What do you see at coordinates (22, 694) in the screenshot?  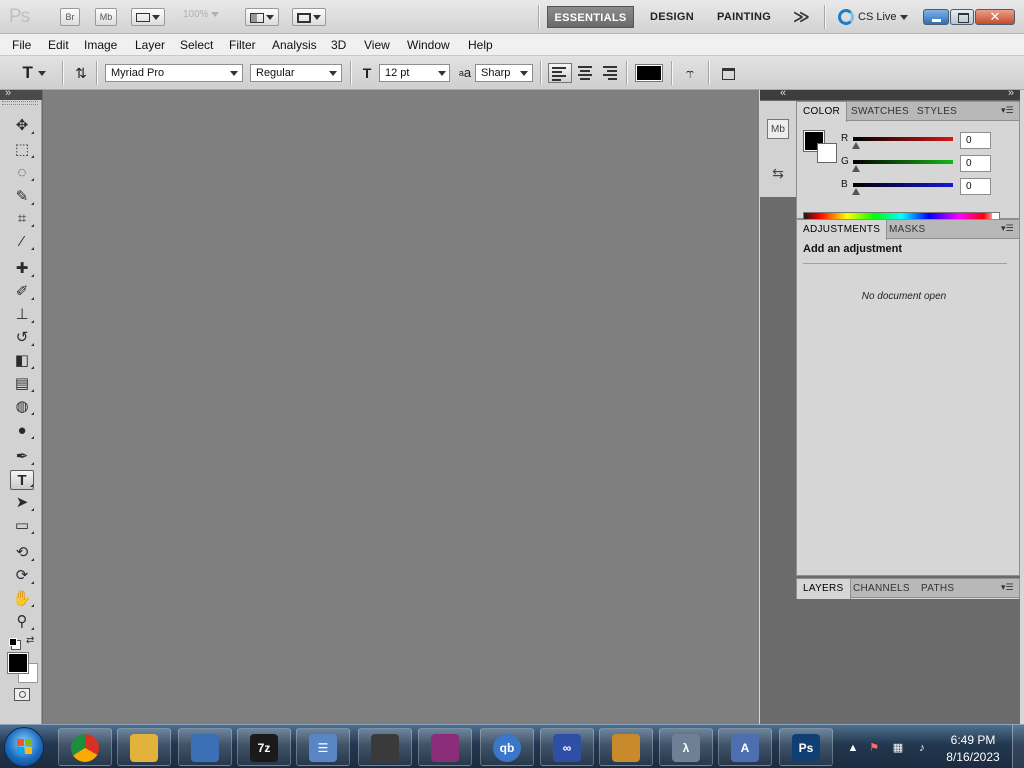 I see `quick-mask-button` at bounding box center [22, 694].